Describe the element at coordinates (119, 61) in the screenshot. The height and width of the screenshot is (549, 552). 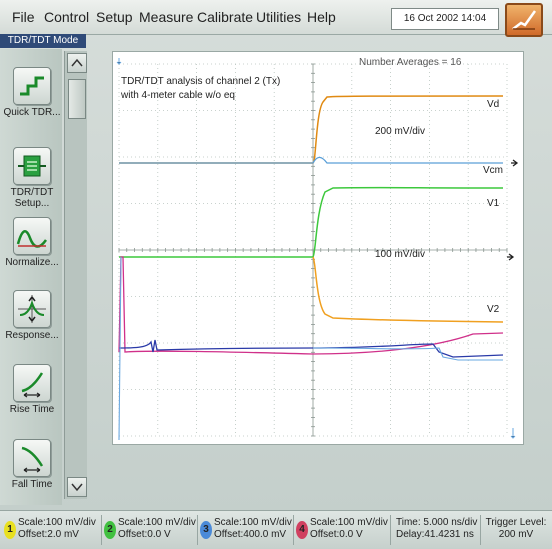
I see `top-arrow-marker` at that location.